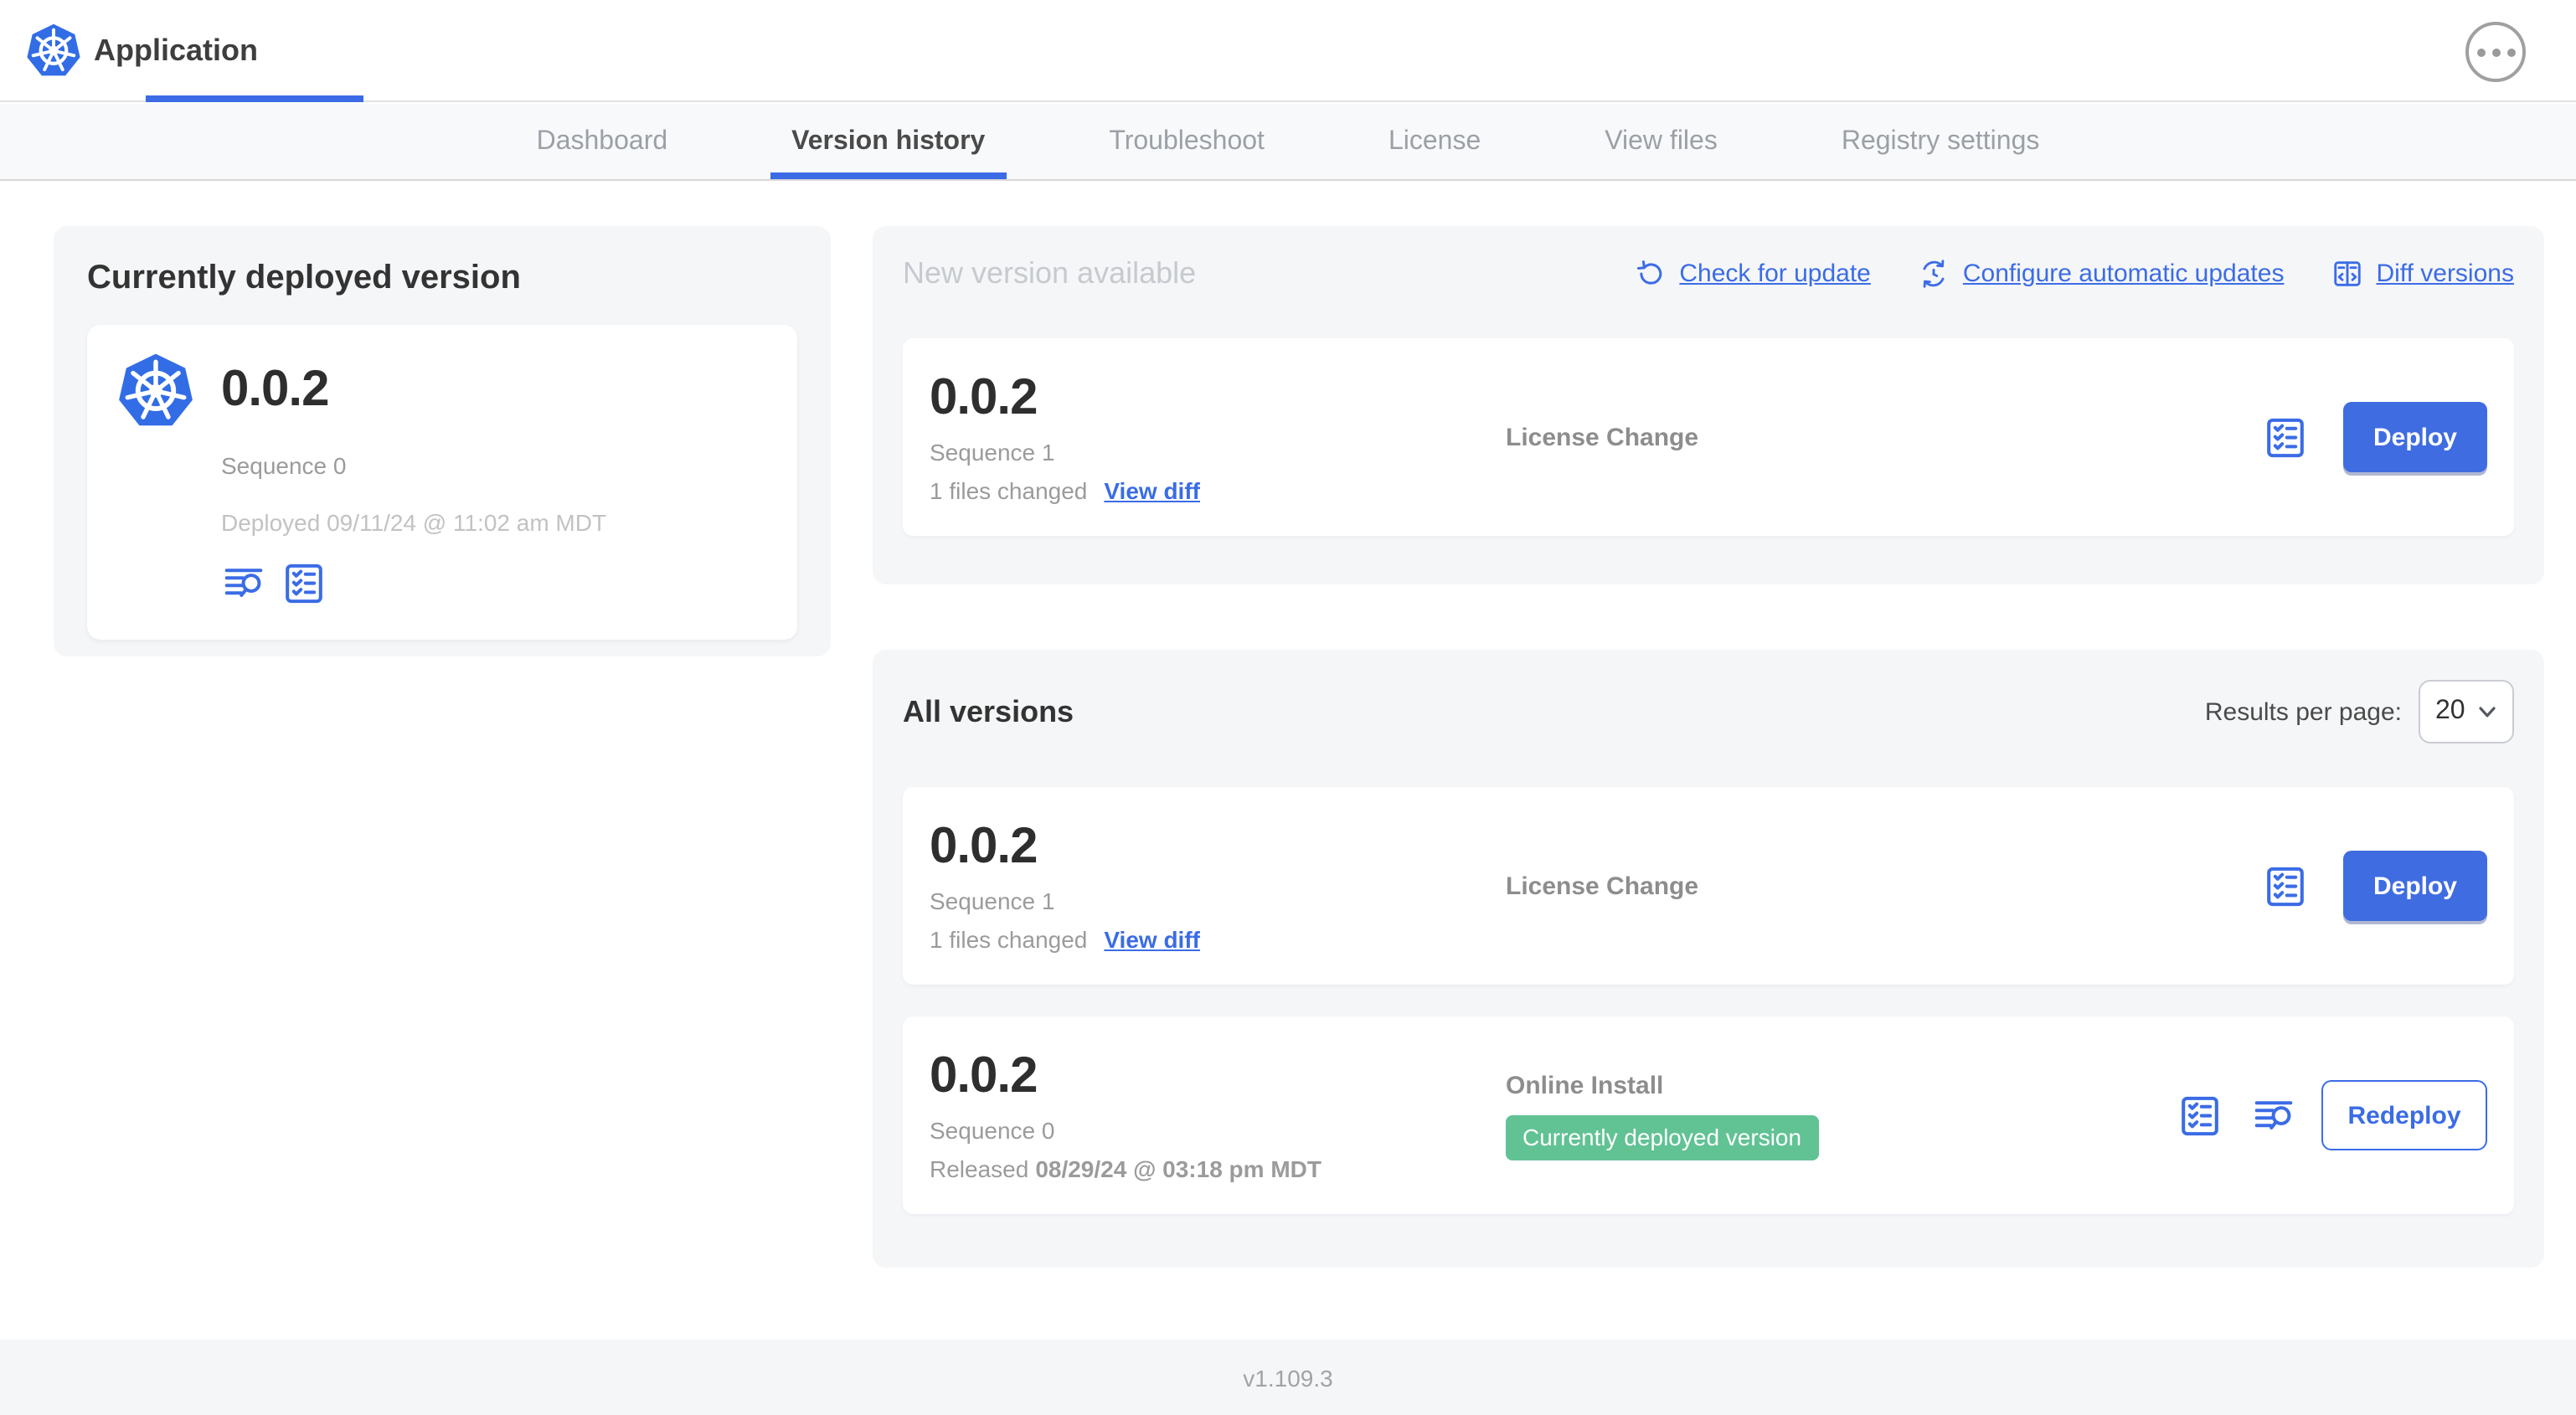 This screenshot has height=1415, width=2576. I want to click on schedule-update-icon, so click(1934, 274).